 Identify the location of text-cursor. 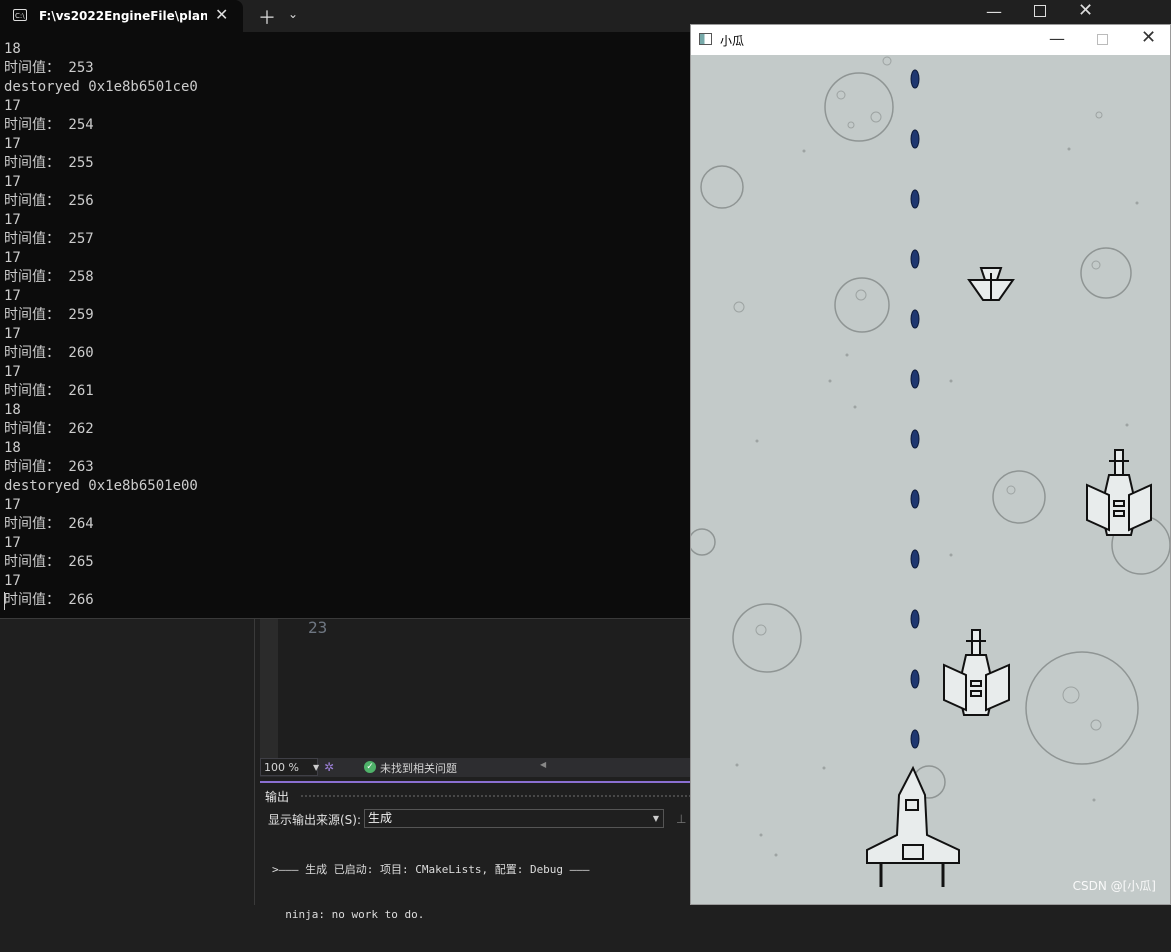
(4, 601).